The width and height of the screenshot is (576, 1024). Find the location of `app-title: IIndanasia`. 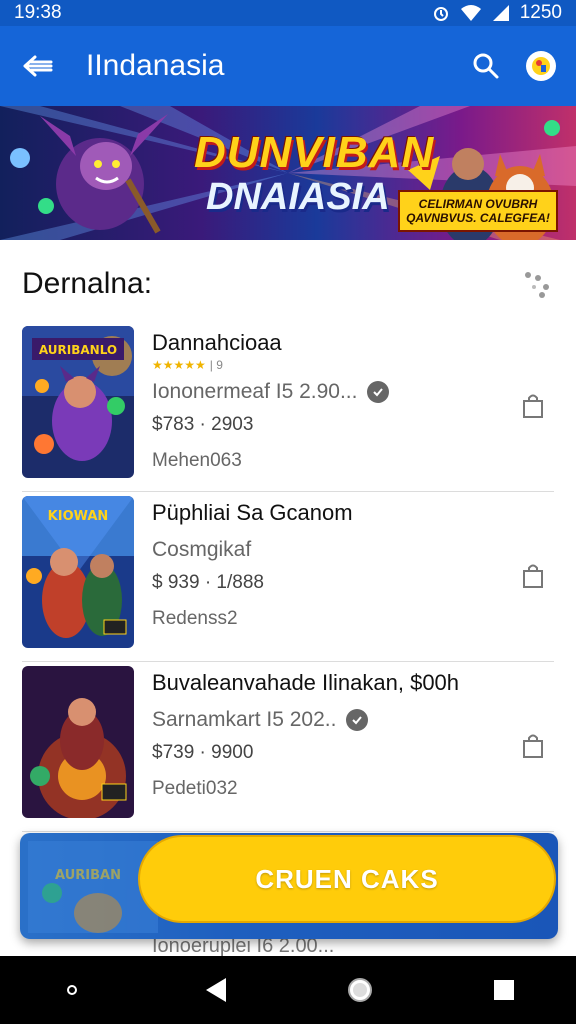

app-title: IIndanasia is located at coordinates (155, 65).